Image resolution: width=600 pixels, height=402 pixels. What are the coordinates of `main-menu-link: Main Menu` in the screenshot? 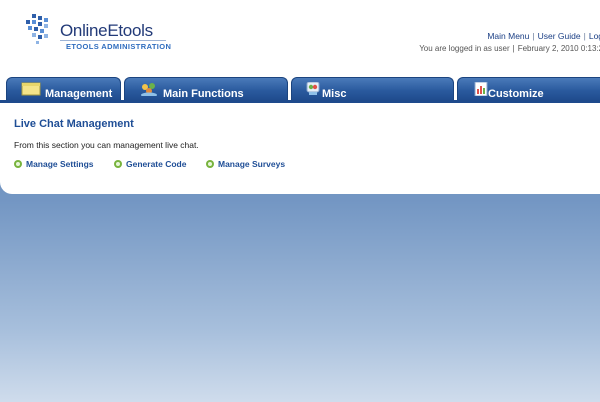 It's located at (508, 36).